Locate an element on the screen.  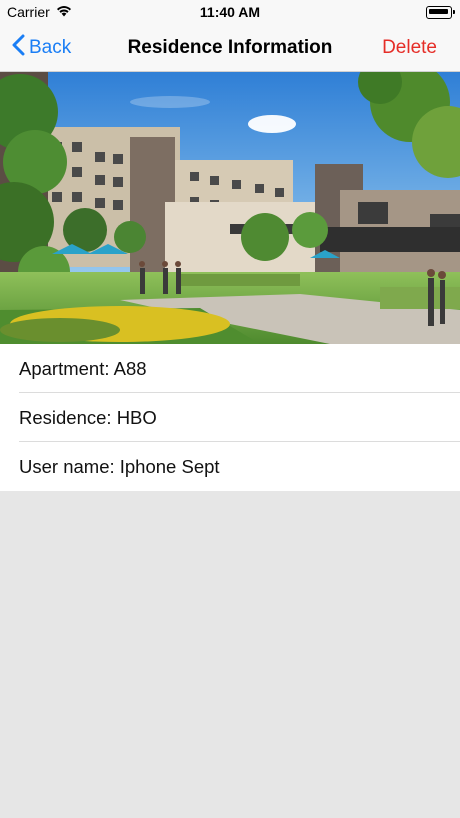
back-button: Back is located at coordinates (41, 47).